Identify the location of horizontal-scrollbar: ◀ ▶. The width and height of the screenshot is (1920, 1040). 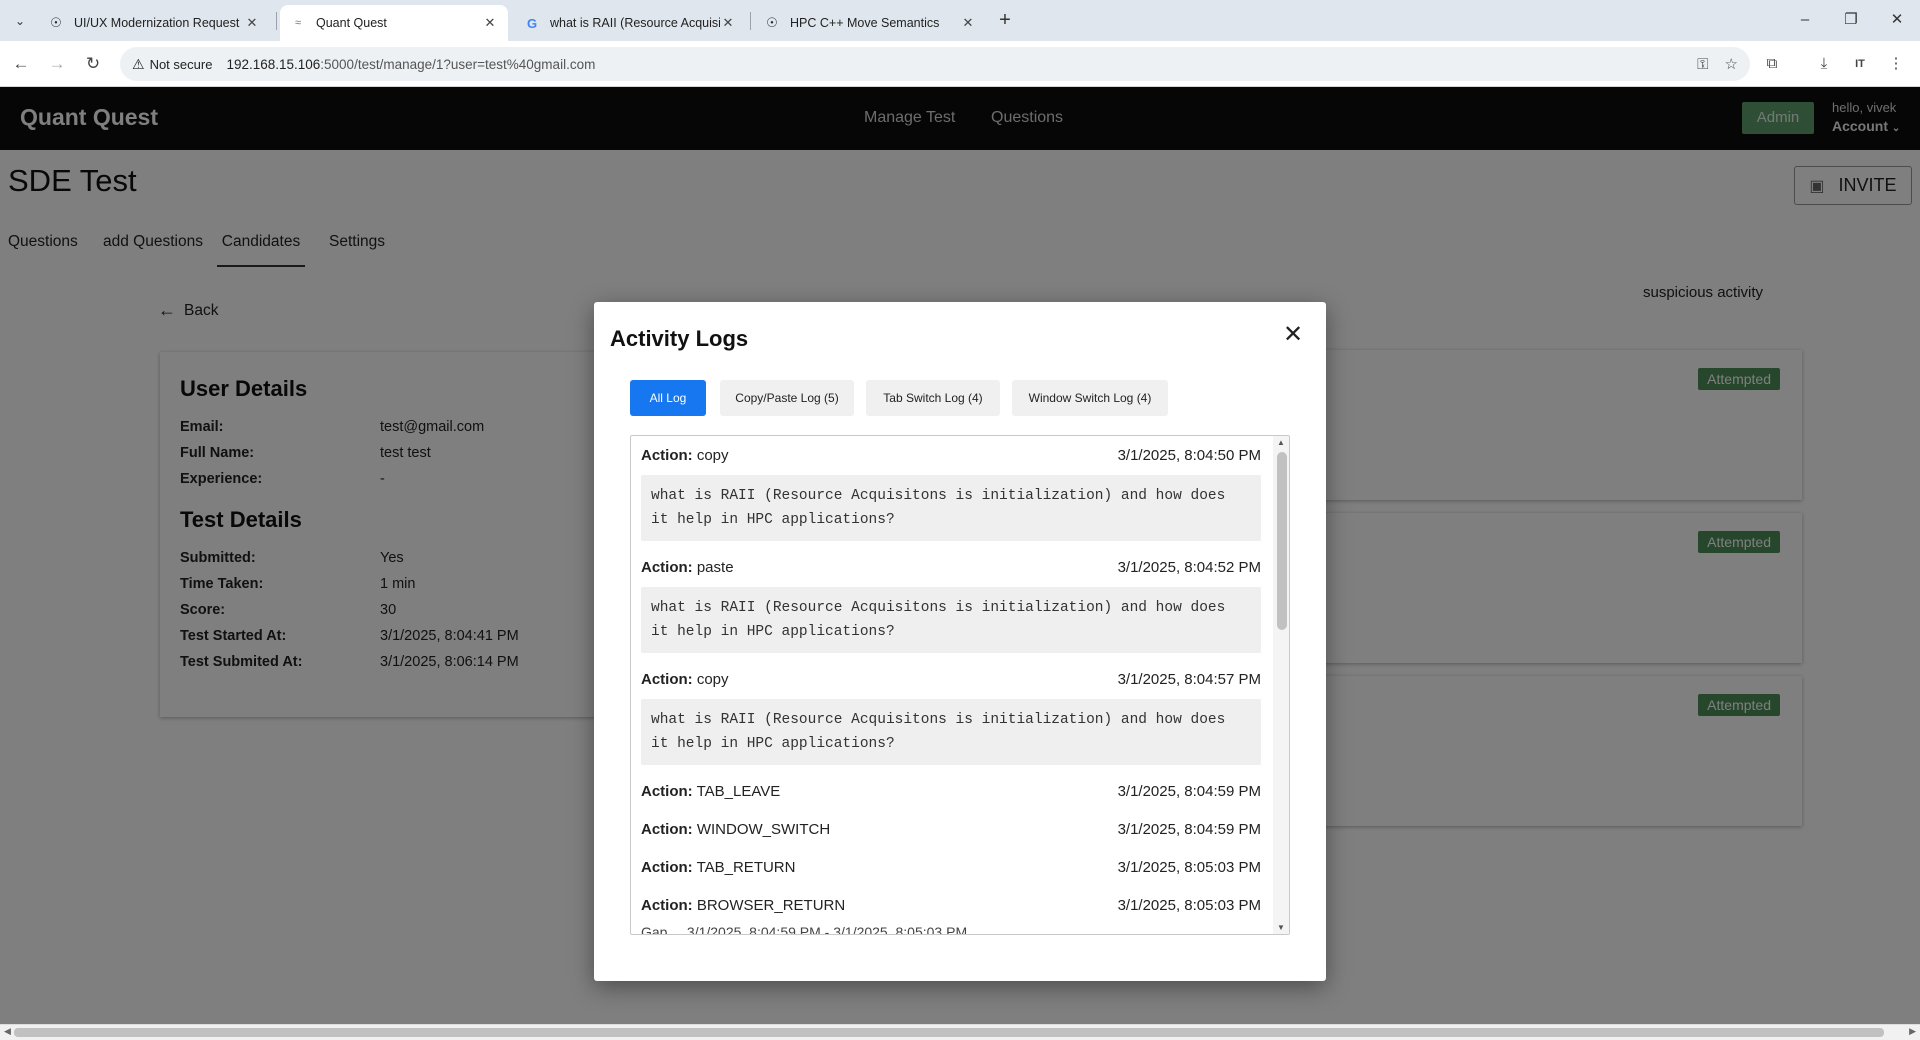
(960, 1032).